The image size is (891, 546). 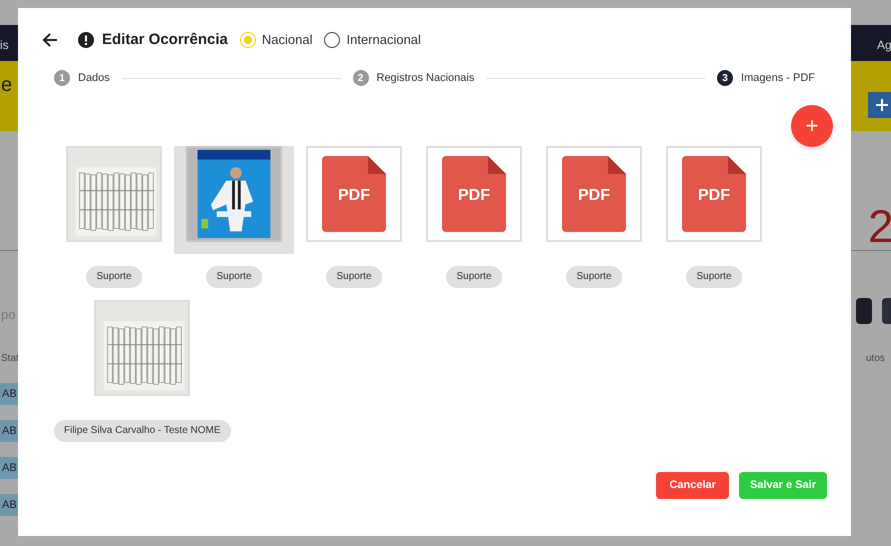 I want to click on cancel-button: Cancelar, so click(x=692, y=485).